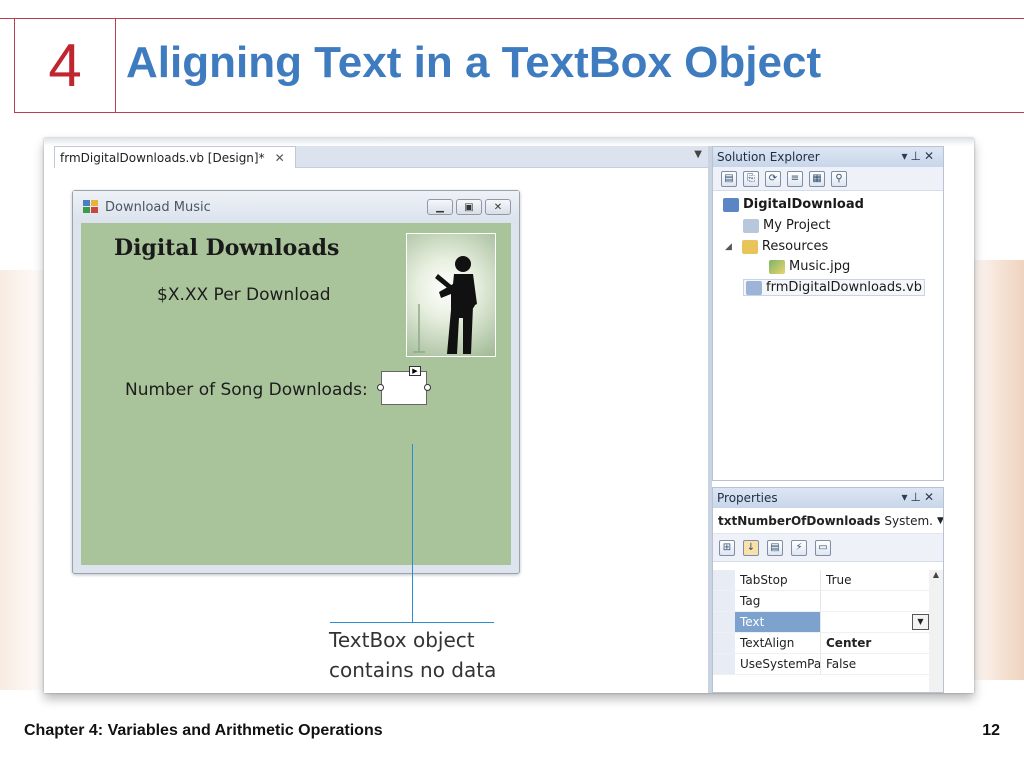 The image size is (1024, 768). I want to click on properties-toolbar: ⊞ ↓ ▤ ⚡ ▭, so click(828, 548).